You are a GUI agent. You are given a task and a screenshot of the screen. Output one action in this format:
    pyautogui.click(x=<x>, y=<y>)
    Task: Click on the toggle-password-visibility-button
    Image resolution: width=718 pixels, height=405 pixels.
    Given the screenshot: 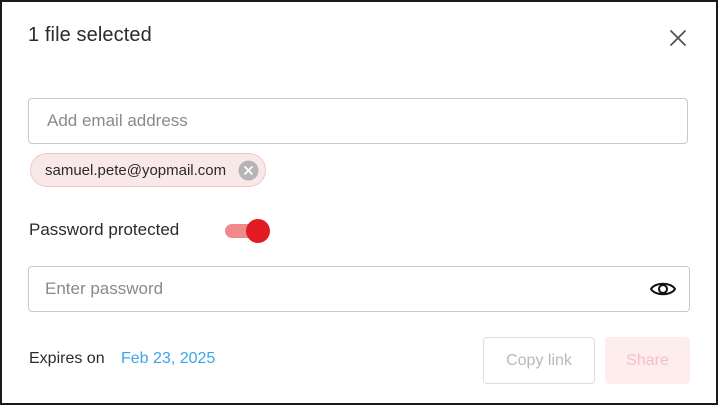 What is the action you would take?
    pyautogui.click(x=663, y=289)
    